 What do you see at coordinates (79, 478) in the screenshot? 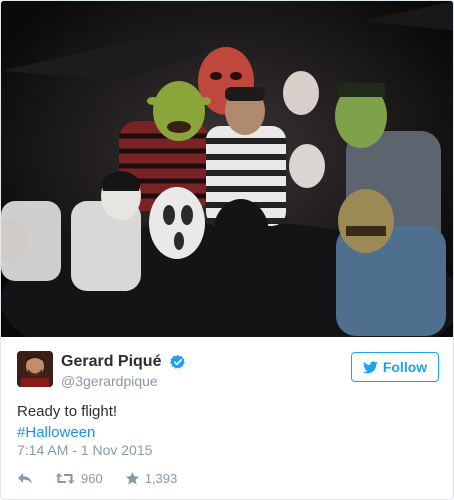
I see `retweet-button: 960` at bounding box center [79, 478].